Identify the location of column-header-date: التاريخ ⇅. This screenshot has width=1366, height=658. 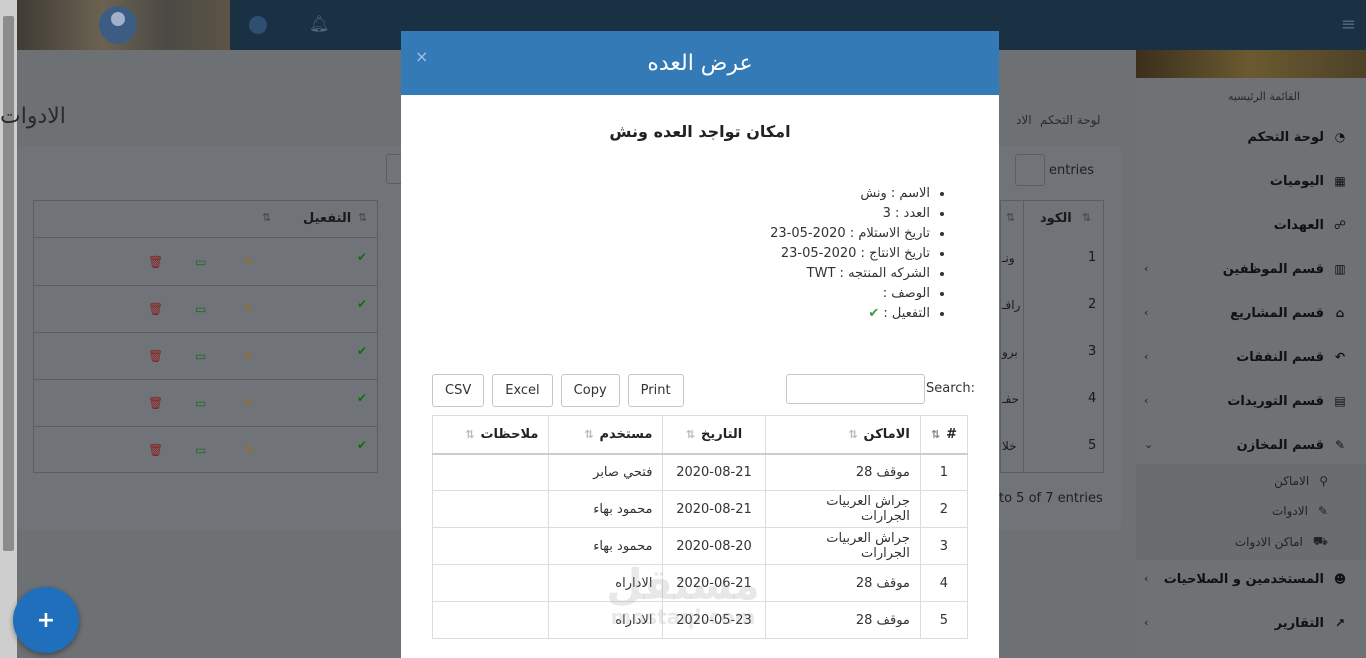
(714, 435).